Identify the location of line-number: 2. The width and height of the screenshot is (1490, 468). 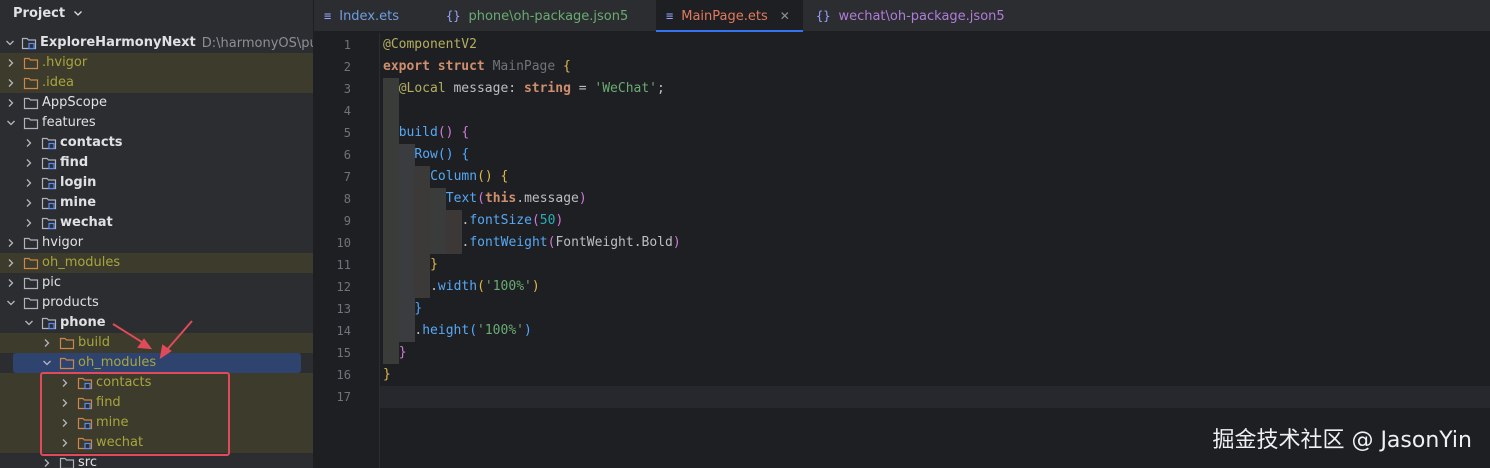
(347, 67).